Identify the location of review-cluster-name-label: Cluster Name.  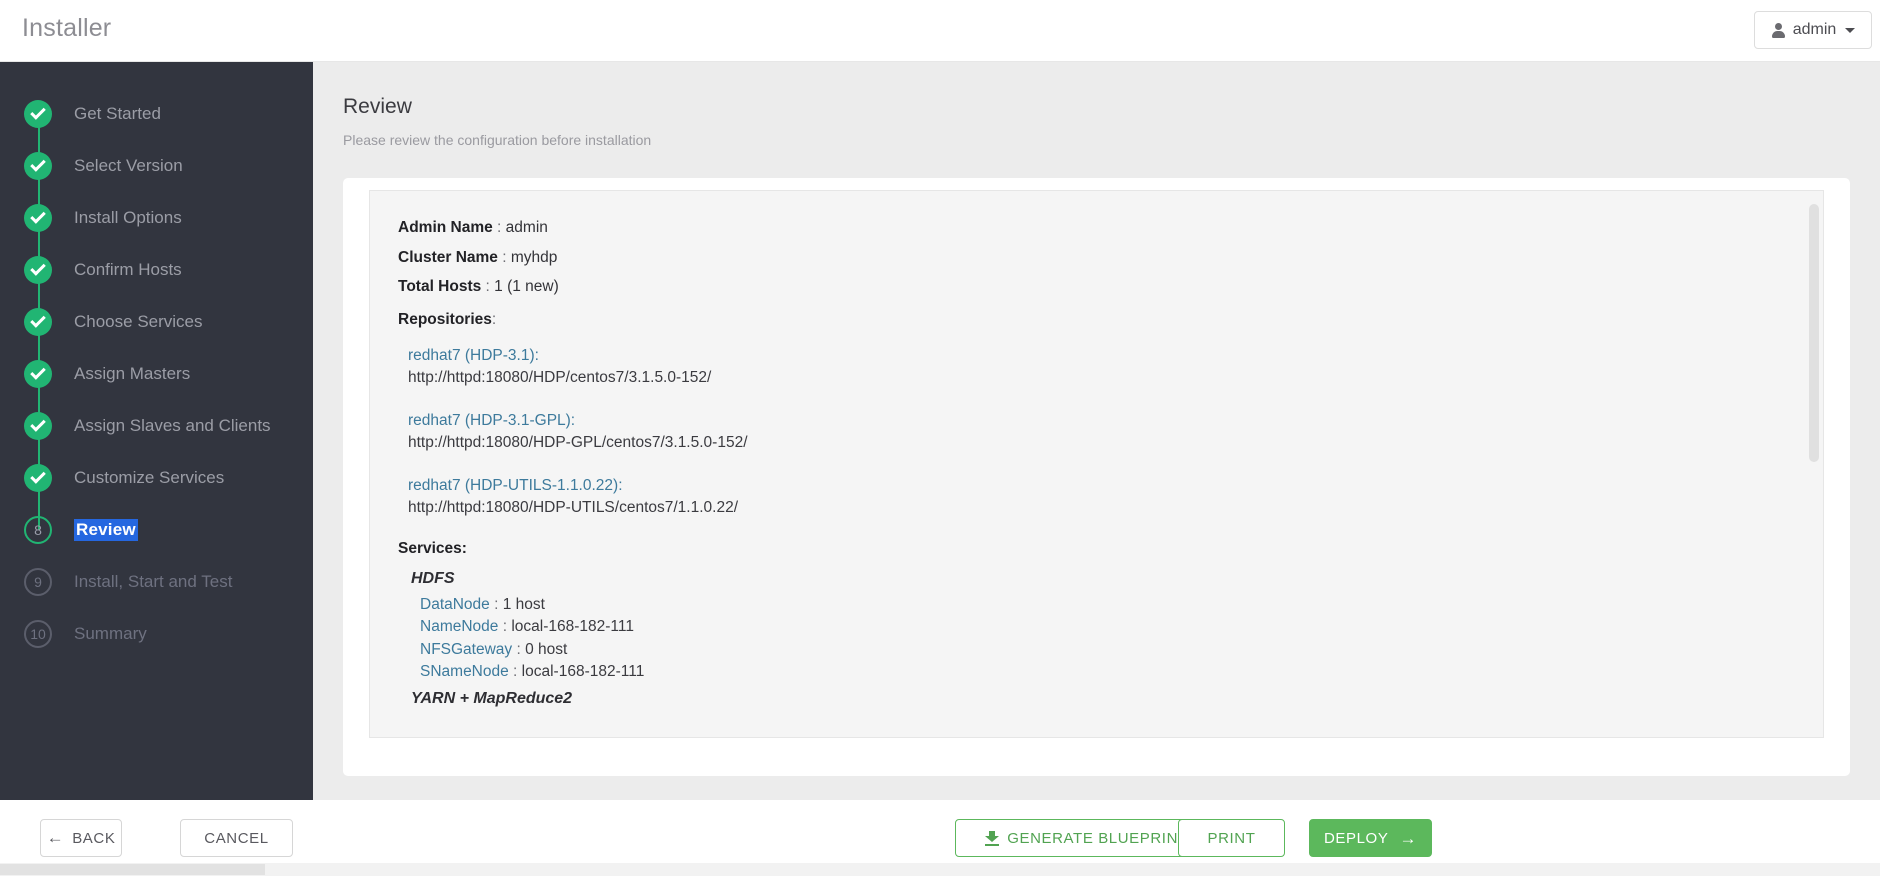
(448, 257).